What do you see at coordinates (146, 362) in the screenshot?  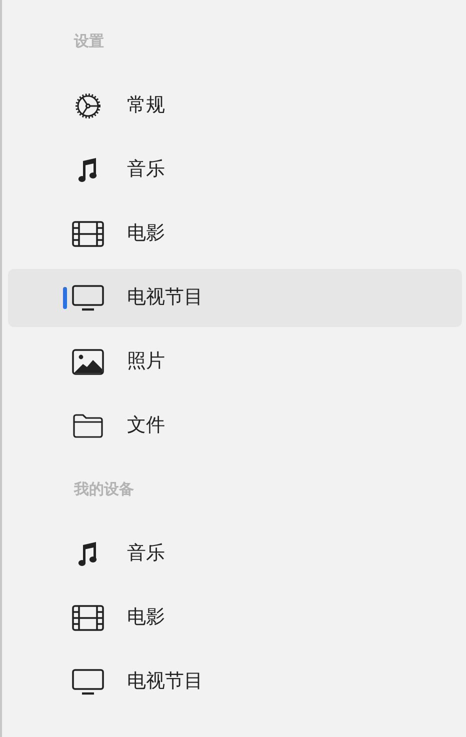 I see `item-label: 照片` at bounding box center [146, 362].